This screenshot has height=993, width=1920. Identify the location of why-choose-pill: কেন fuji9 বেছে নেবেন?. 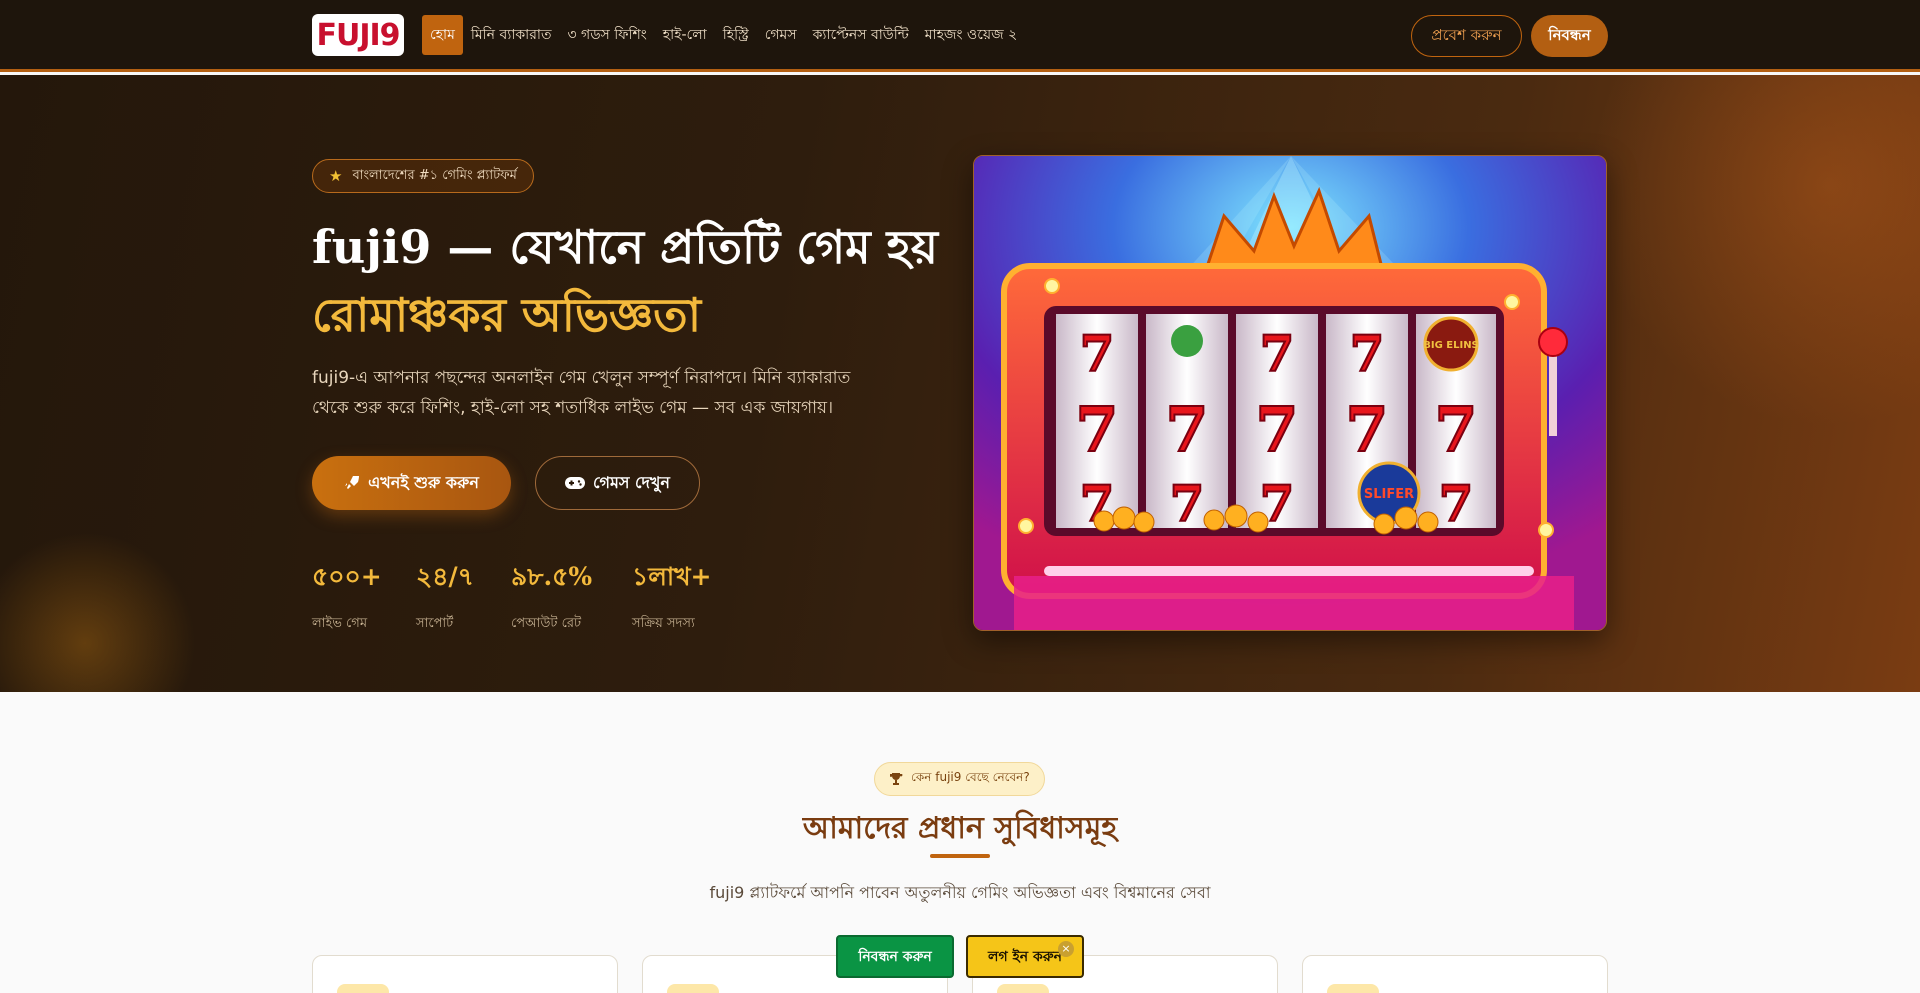
(959, 779).